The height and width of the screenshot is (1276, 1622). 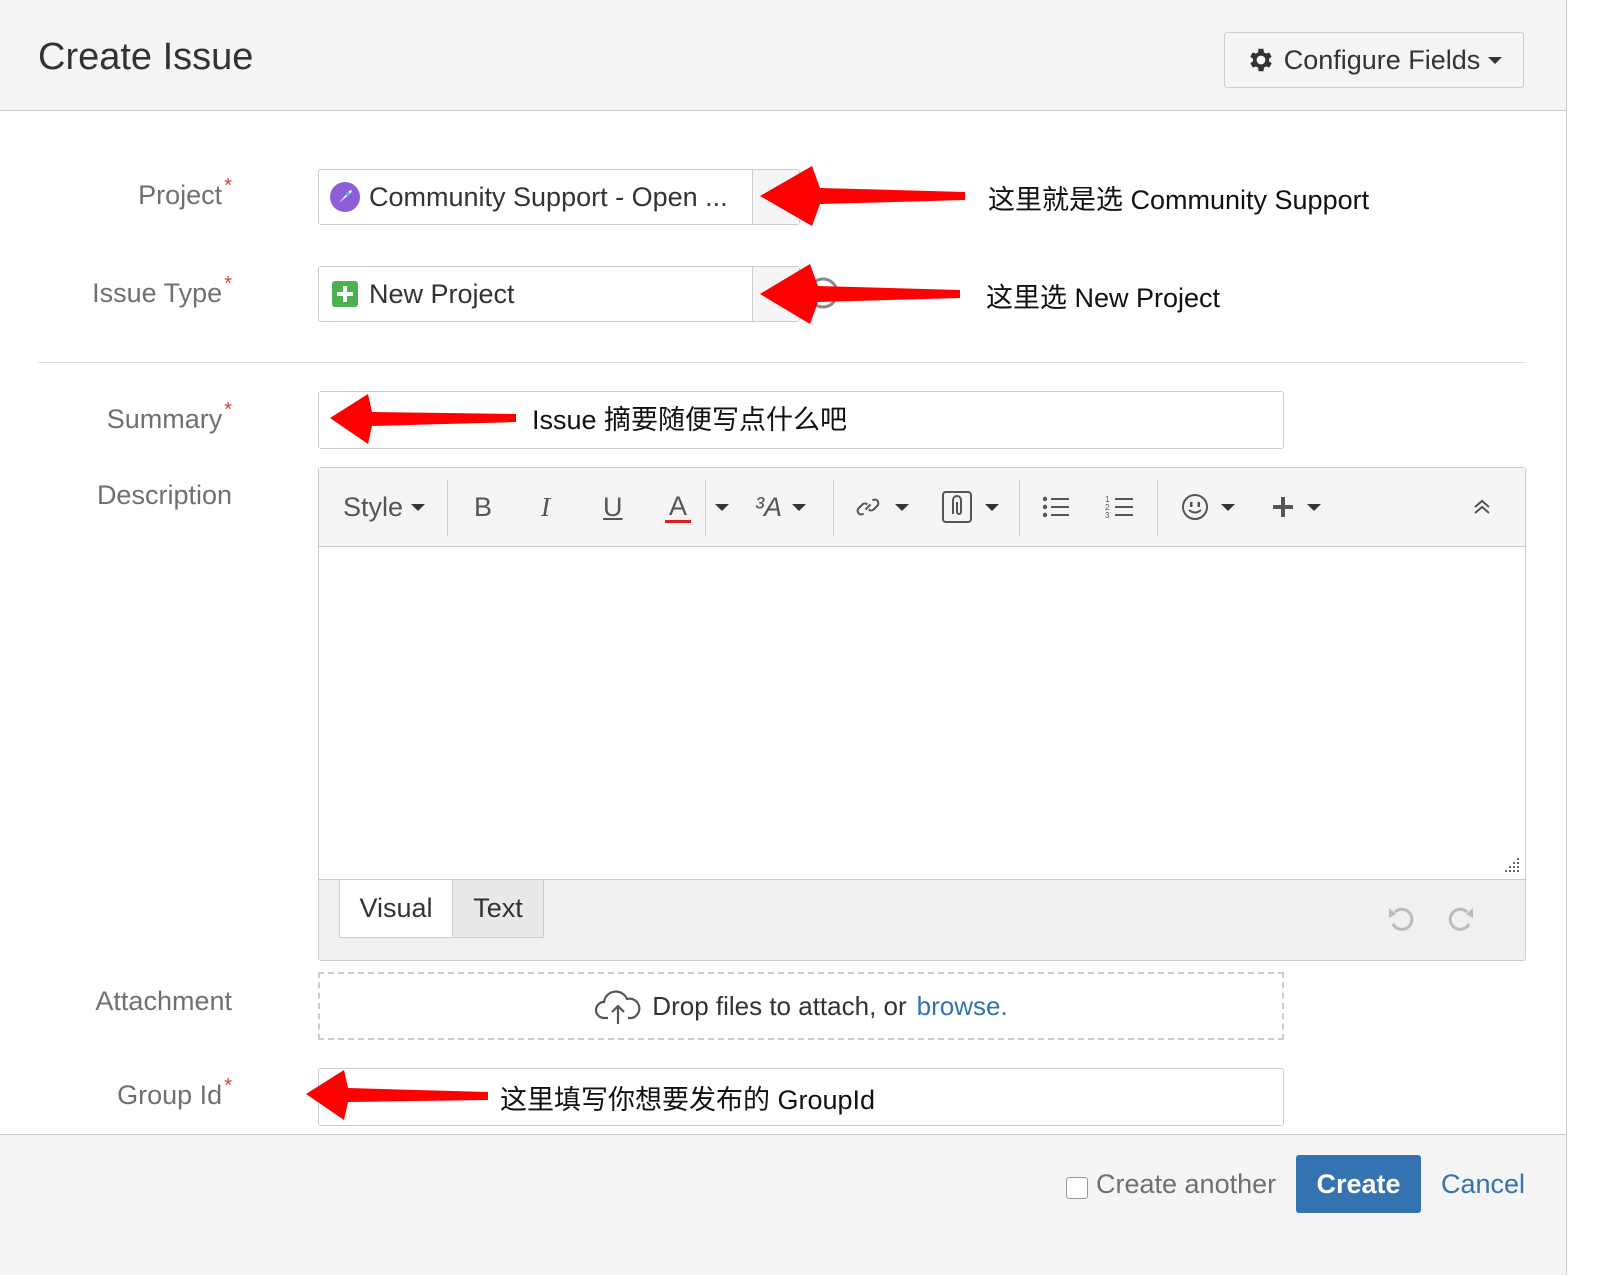 I want to click on tab-text-label: Text, so click(x=498, y=908).